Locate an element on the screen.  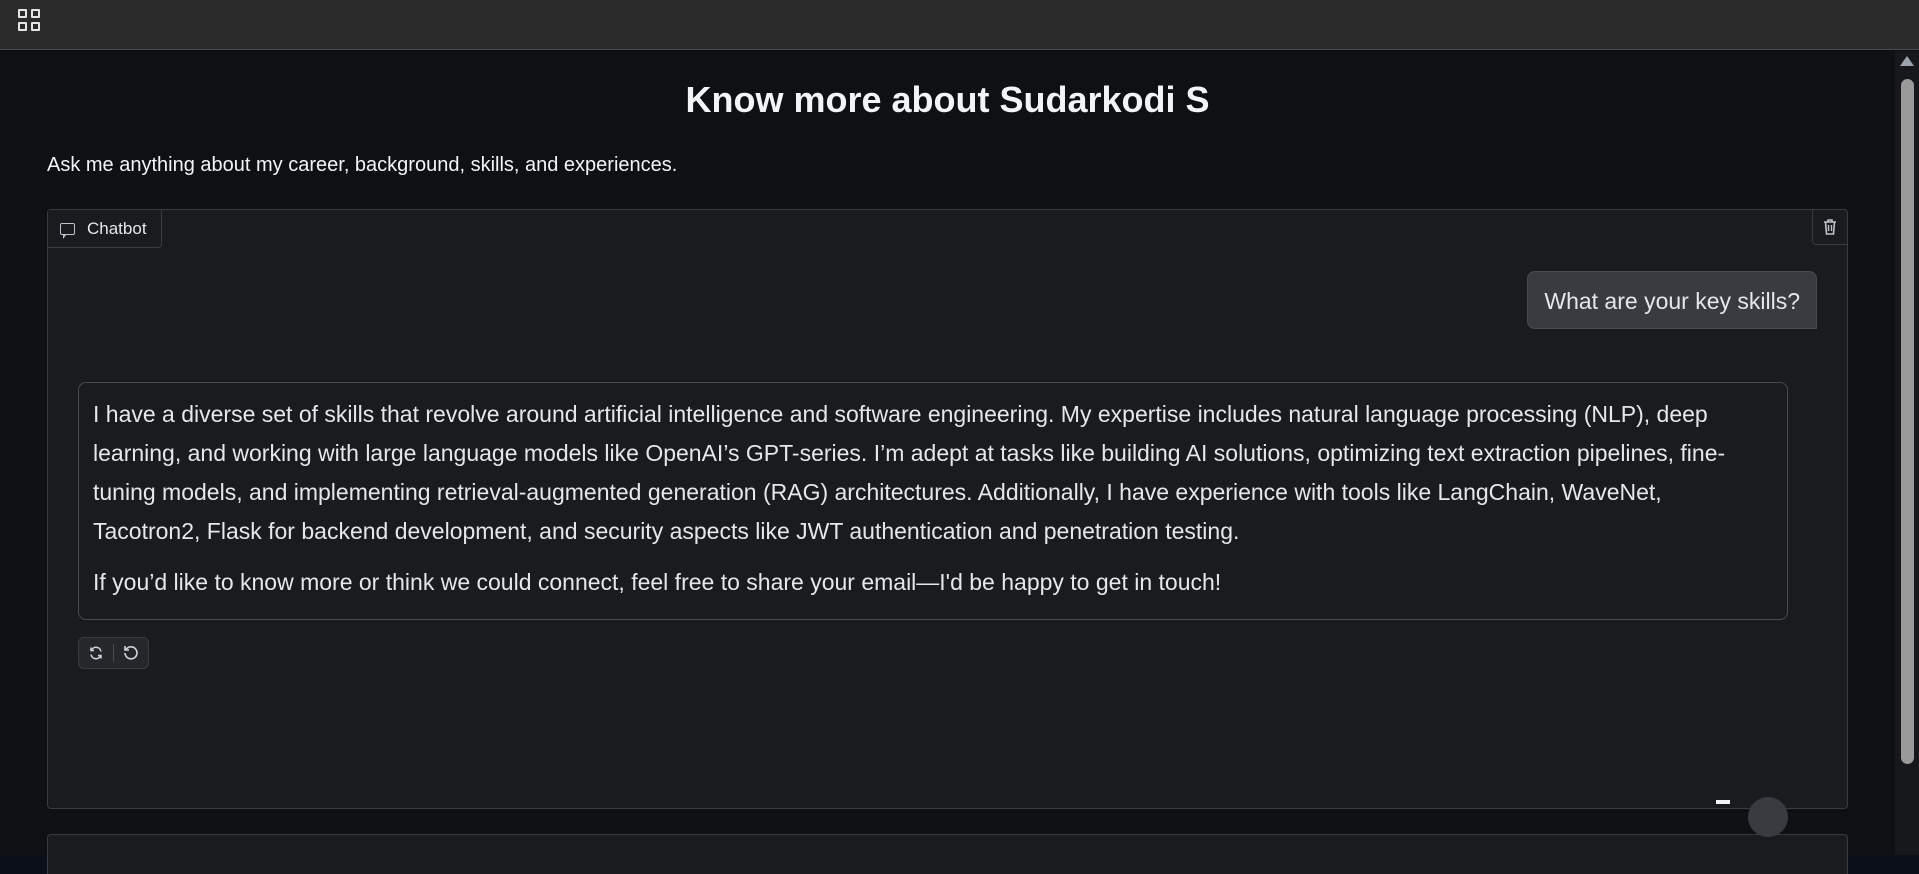
message-actions is located at coordinates (113, 653).